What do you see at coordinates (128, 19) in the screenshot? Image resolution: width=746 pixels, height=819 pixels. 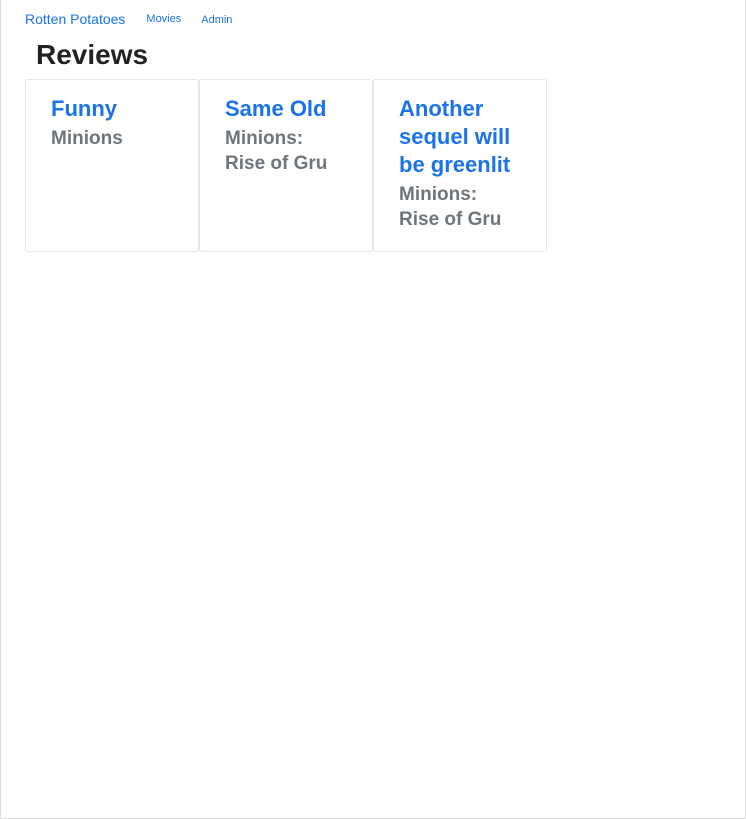 I see `navbar: Rotten Potatoes Movies Admin` at bounding box center [128, 19].